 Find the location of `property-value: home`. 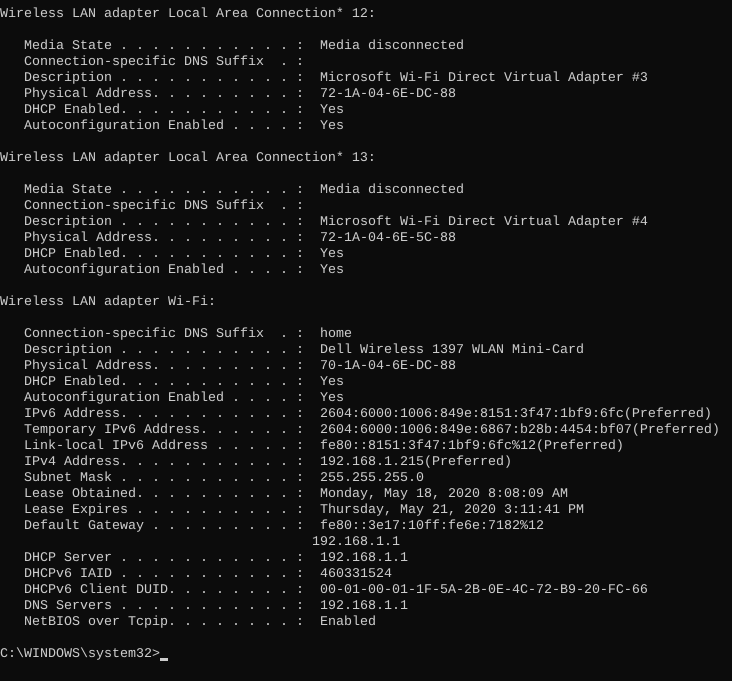

property-value: home is located at coordinates (336, 335).